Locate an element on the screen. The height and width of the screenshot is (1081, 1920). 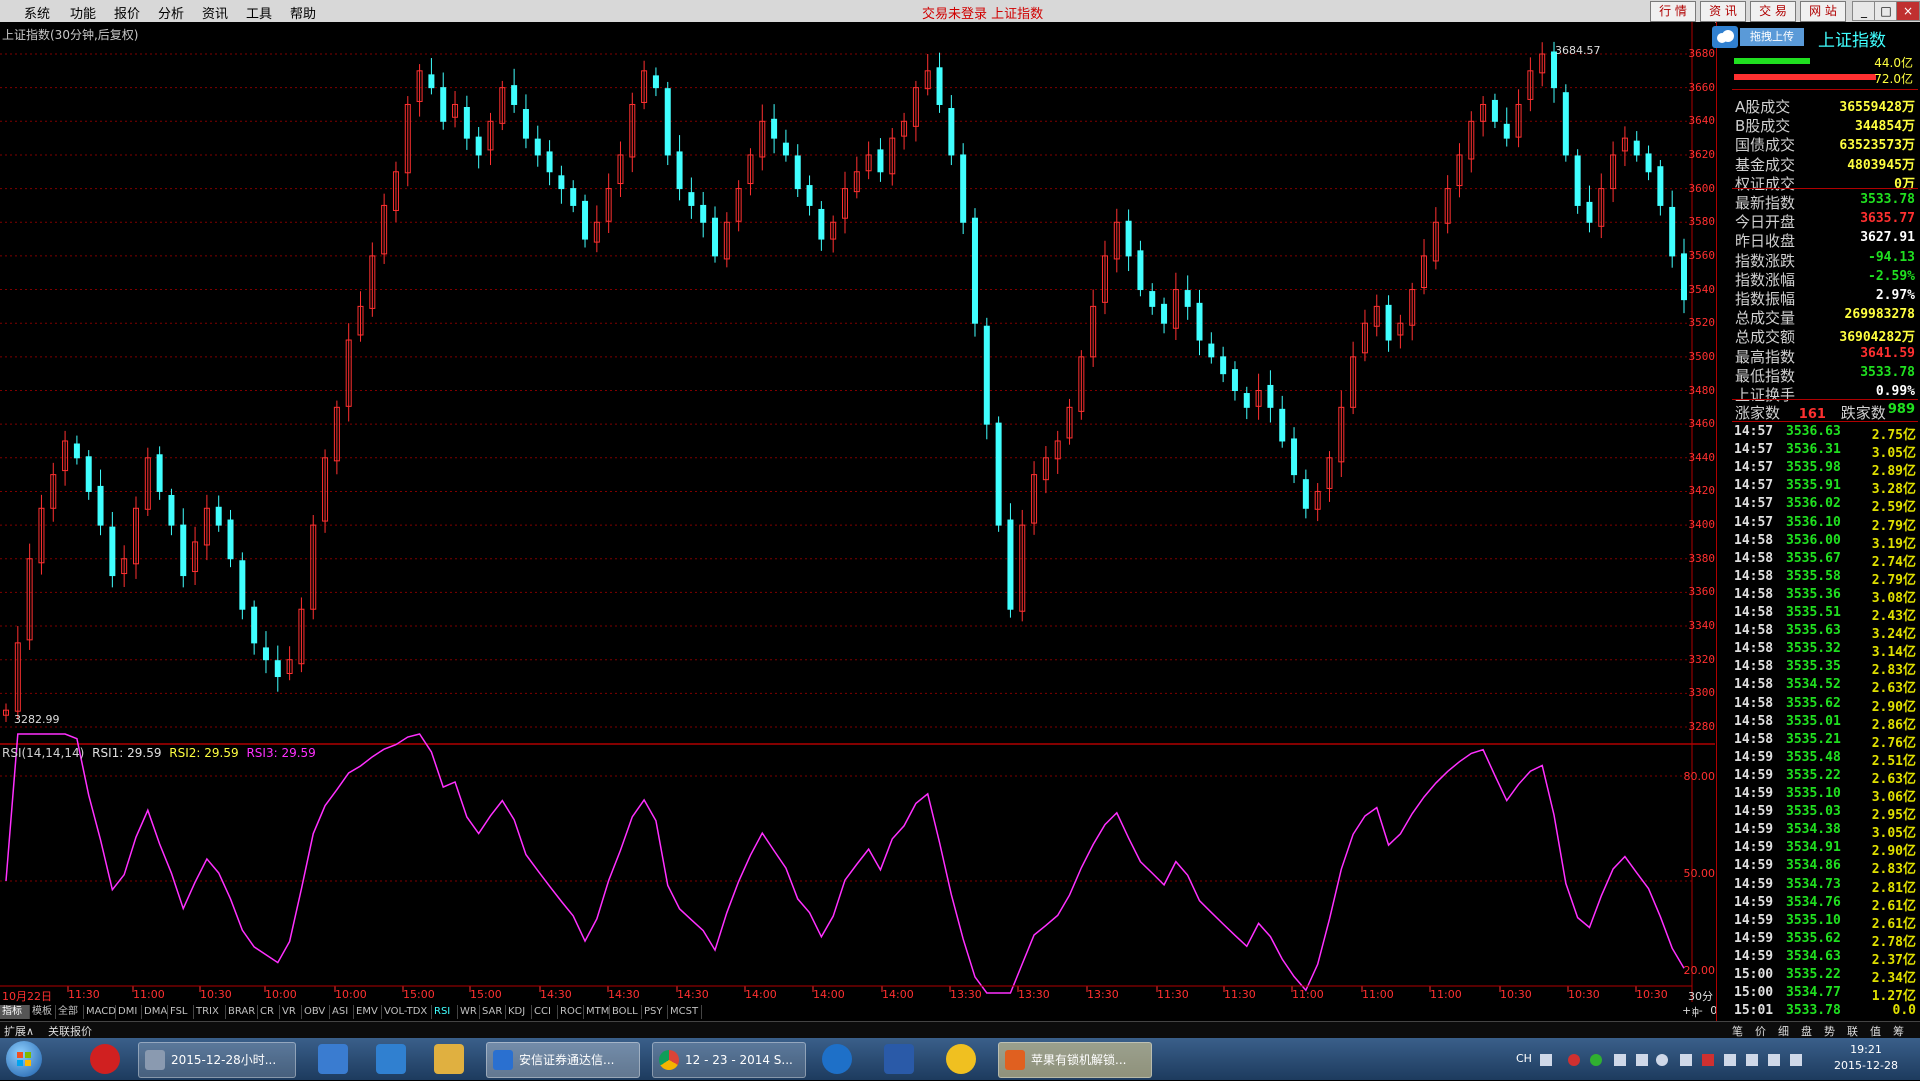
indicator-tab: MCST is located at coordinates (685, 1012).